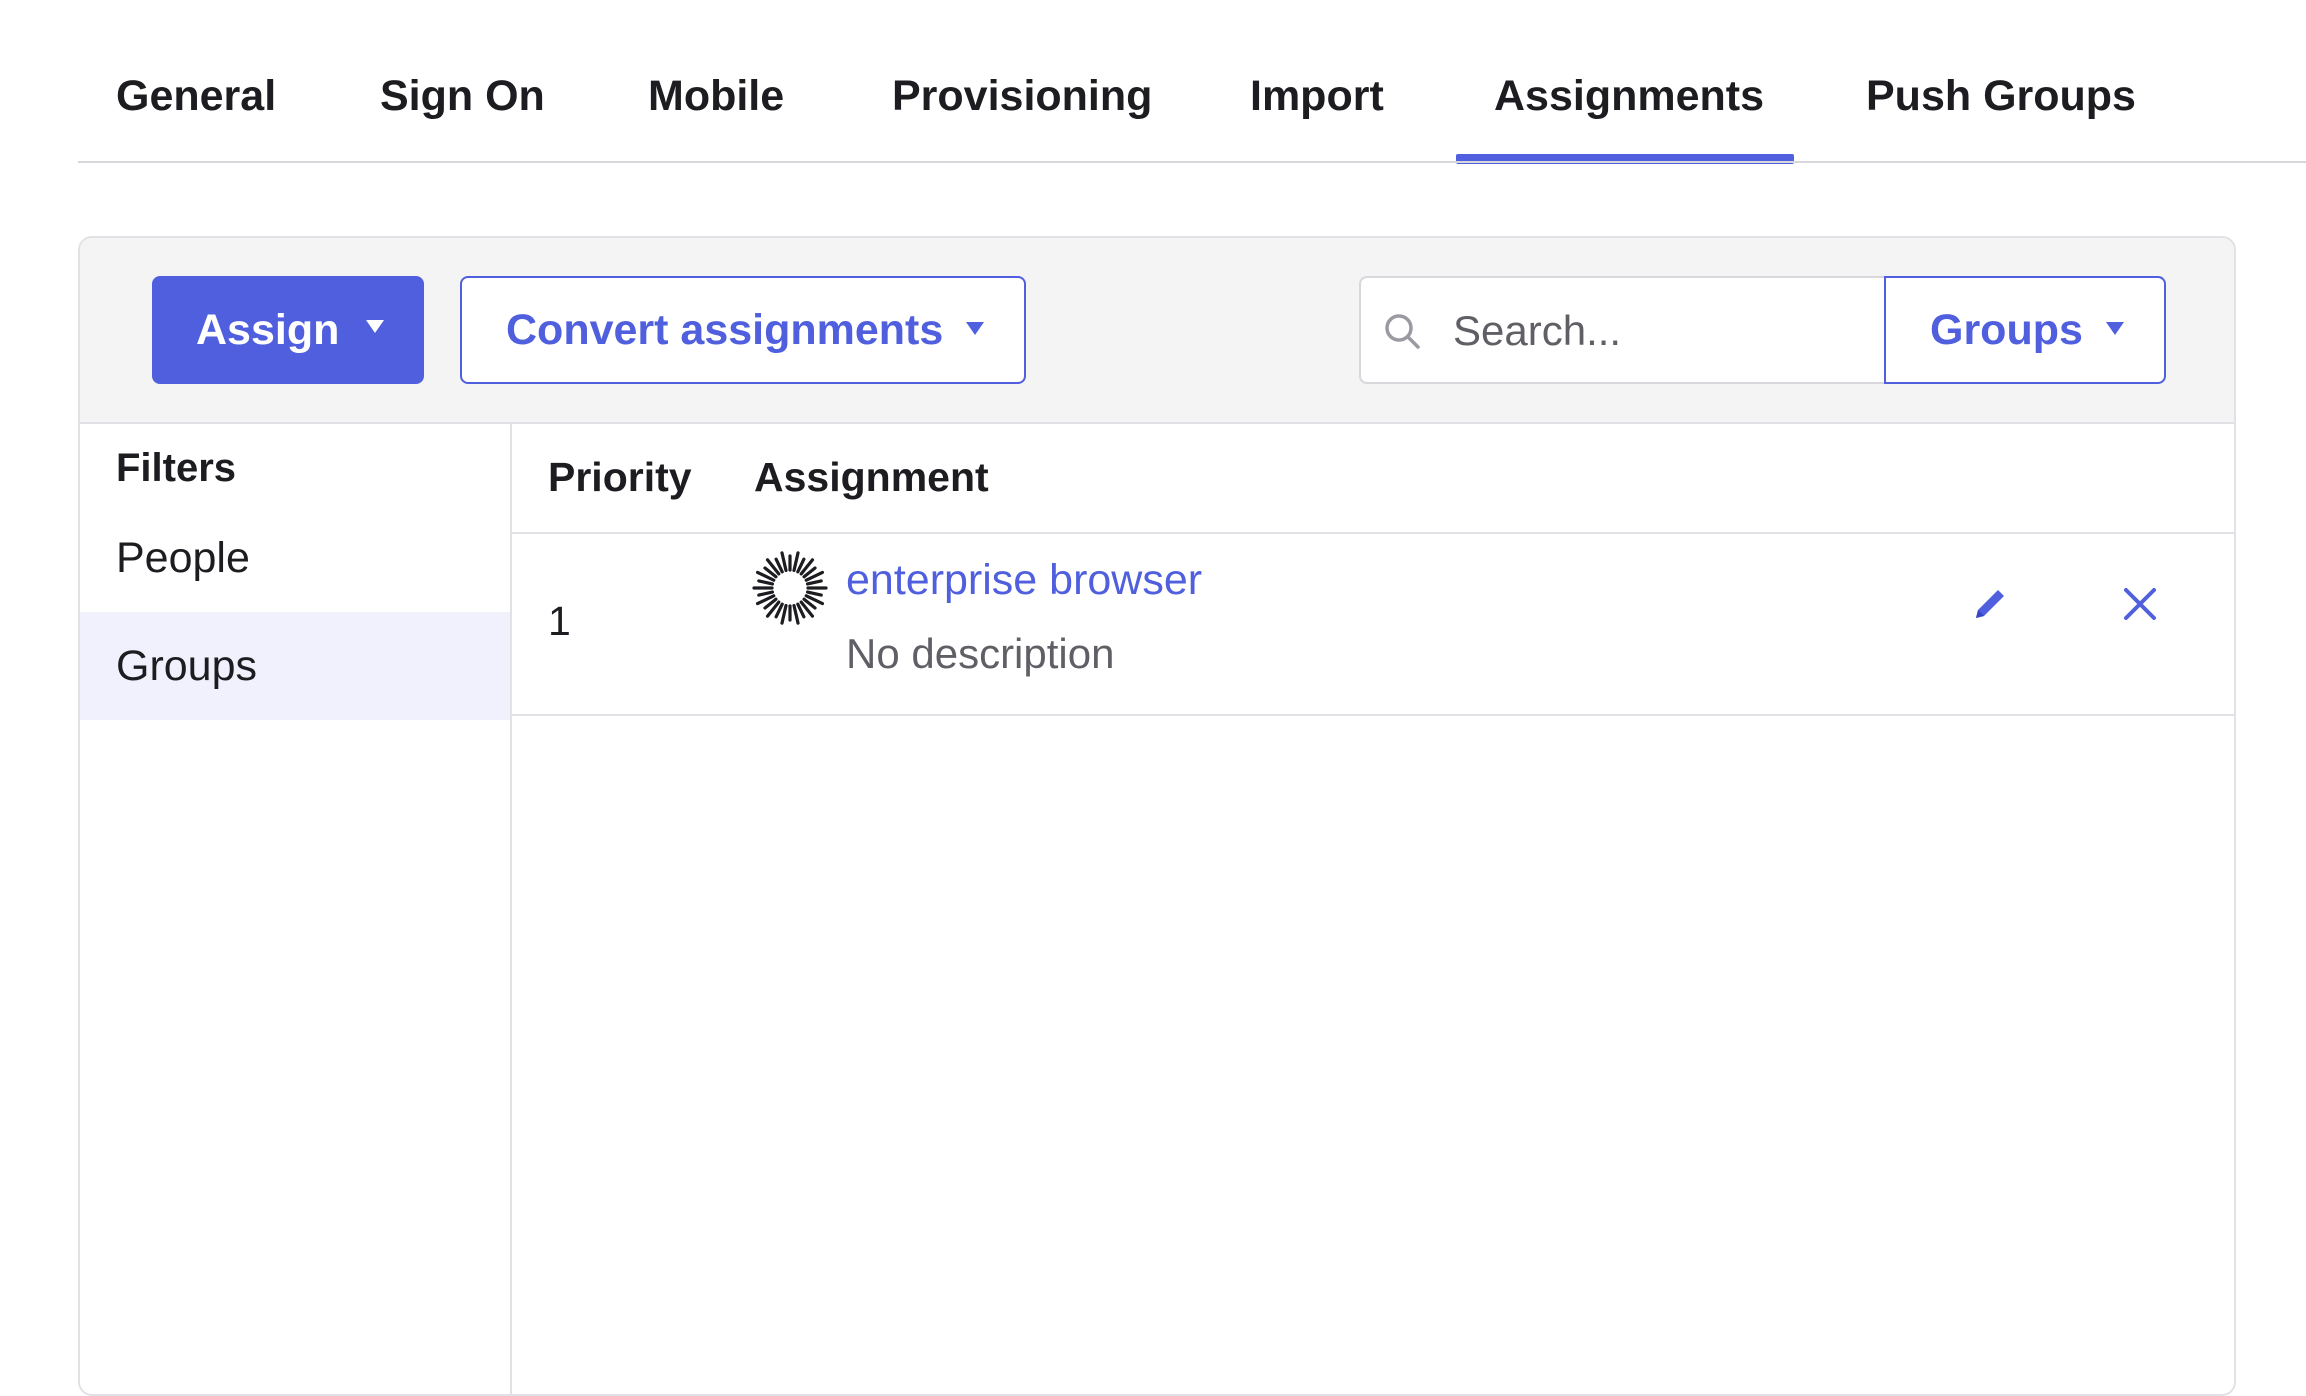 The height and width of the screenshot is (1396, 2306). Describe the element at coordinates (1629, 96) in the screenshot. I see `tab-assignments: Assignments` at that location.